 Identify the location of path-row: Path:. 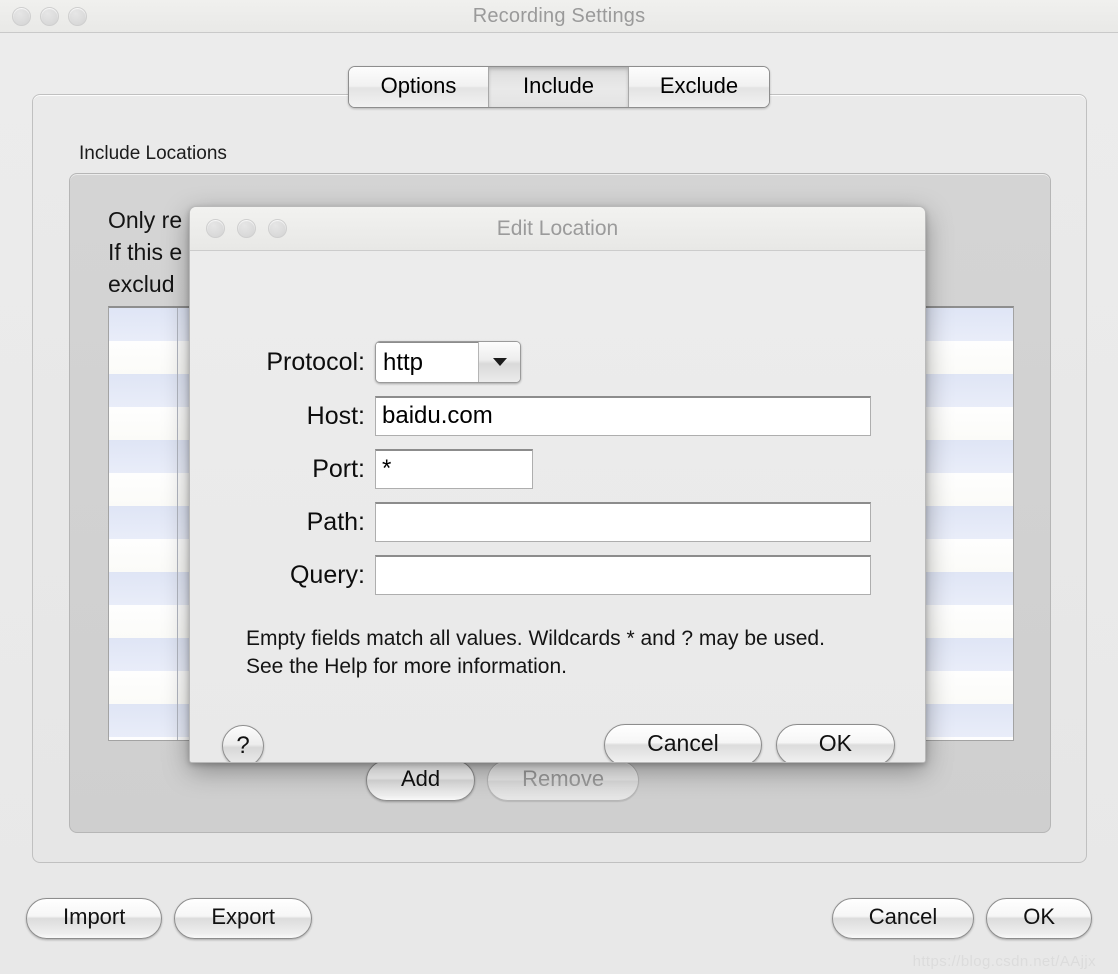
(557, 522).